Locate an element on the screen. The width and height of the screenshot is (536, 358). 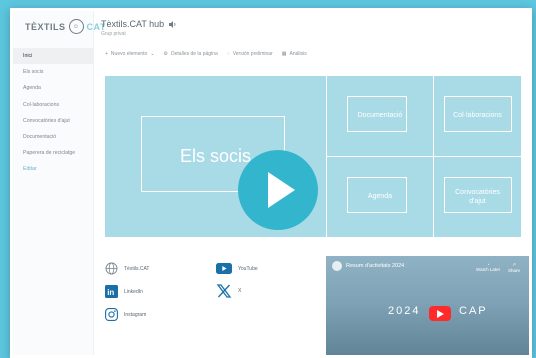
youtube-play-icon is located at coordinates (440, 313).